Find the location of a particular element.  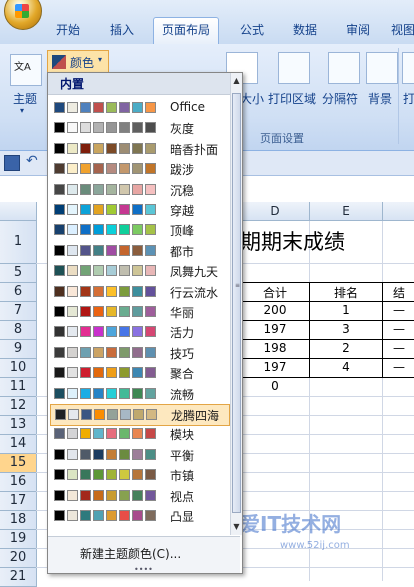

theme-color-item: 流畅 is located at coordinates (139, 394).